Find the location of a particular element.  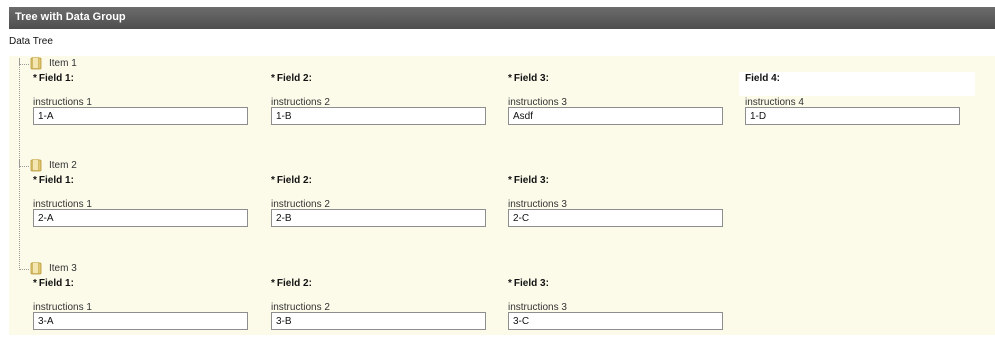

field-4-input is located at coordinates (852, 116).